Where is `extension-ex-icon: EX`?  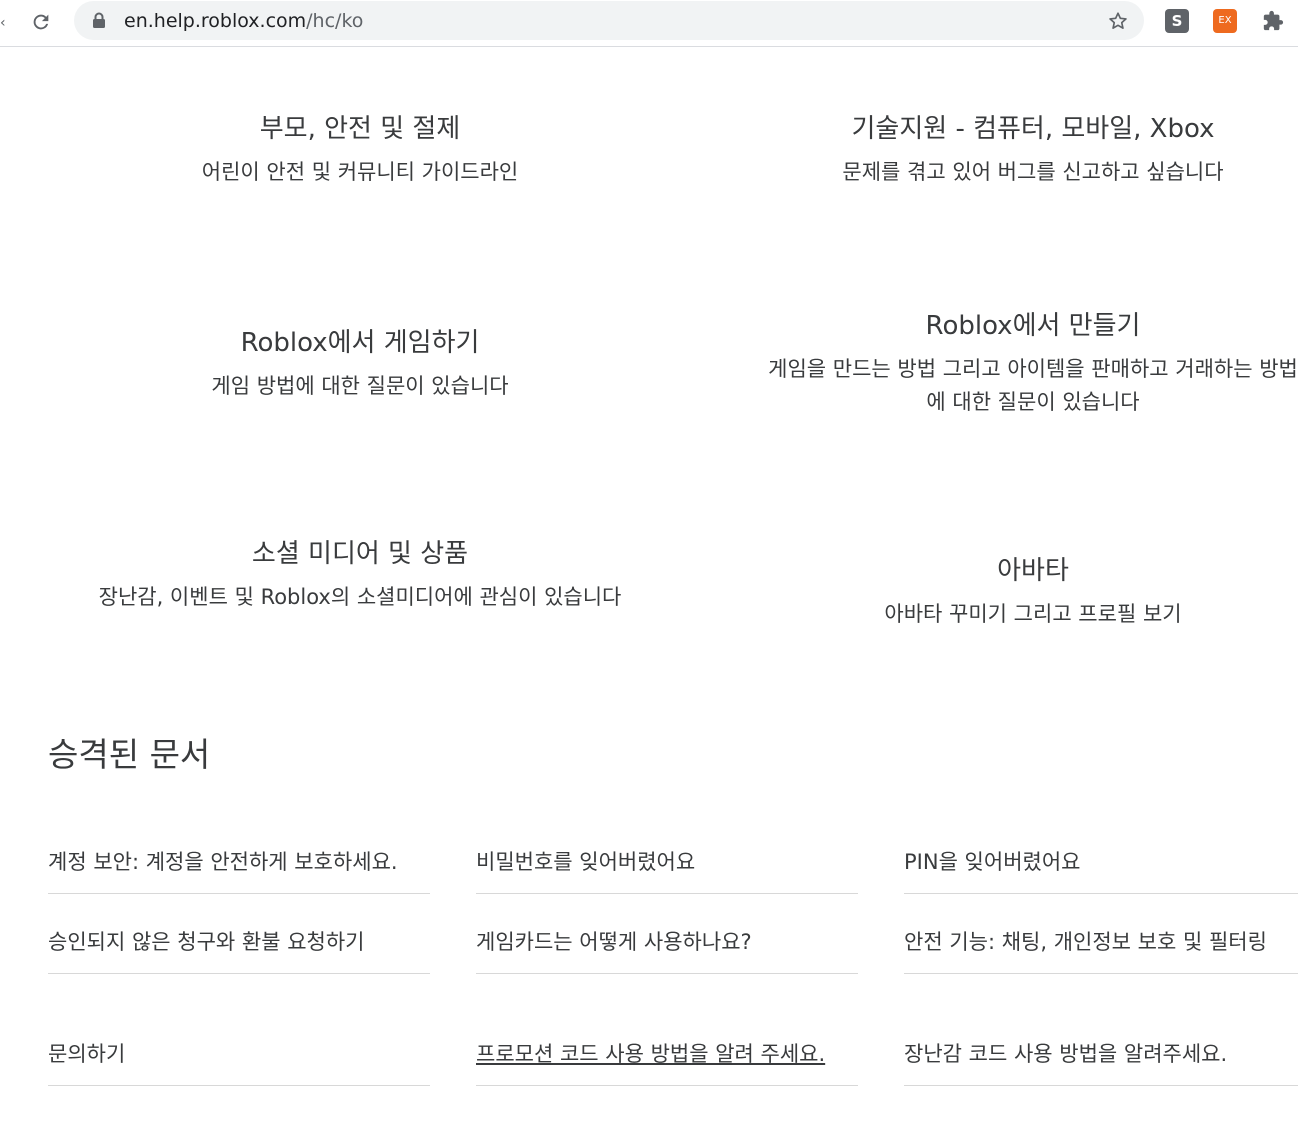
extension-ex-icon: EX is located at coordinates (1225, 21).